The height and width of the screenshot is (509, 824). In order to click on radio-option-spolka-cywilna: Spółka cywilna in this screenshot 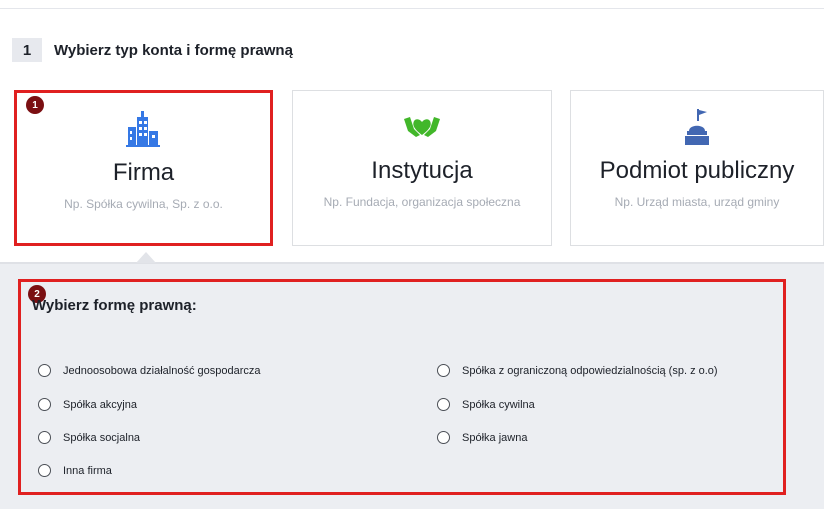, I will do `click(486, 404)`.